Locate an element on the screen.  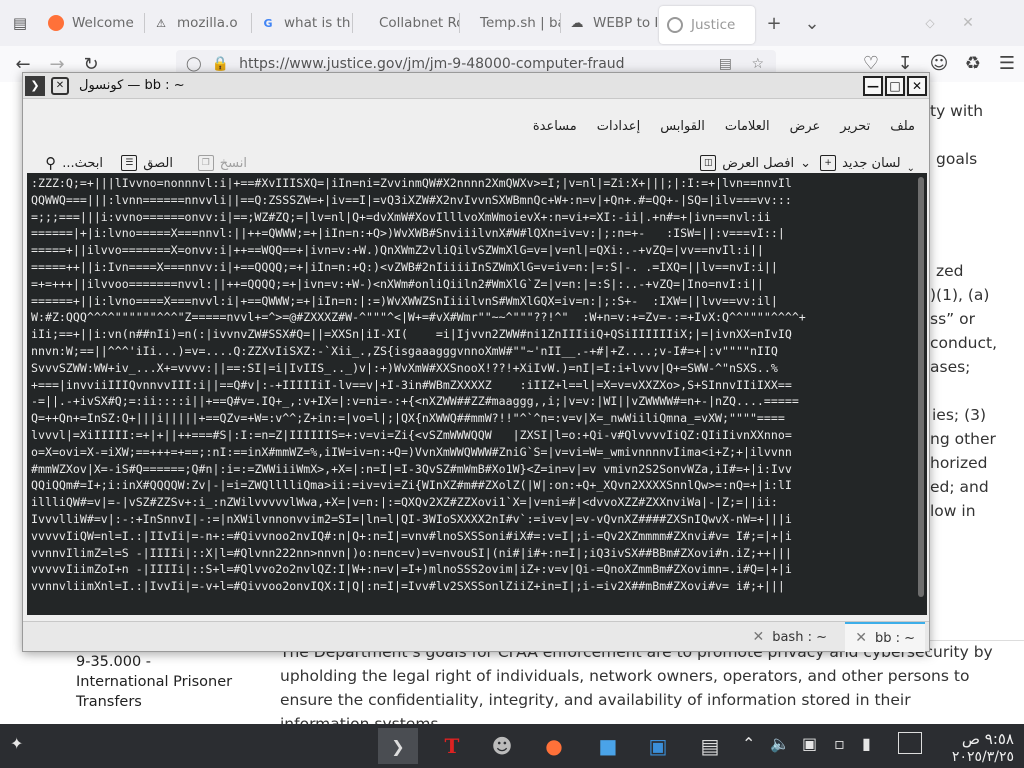
text-editor-icon: T is located at coordinates (452, 746).